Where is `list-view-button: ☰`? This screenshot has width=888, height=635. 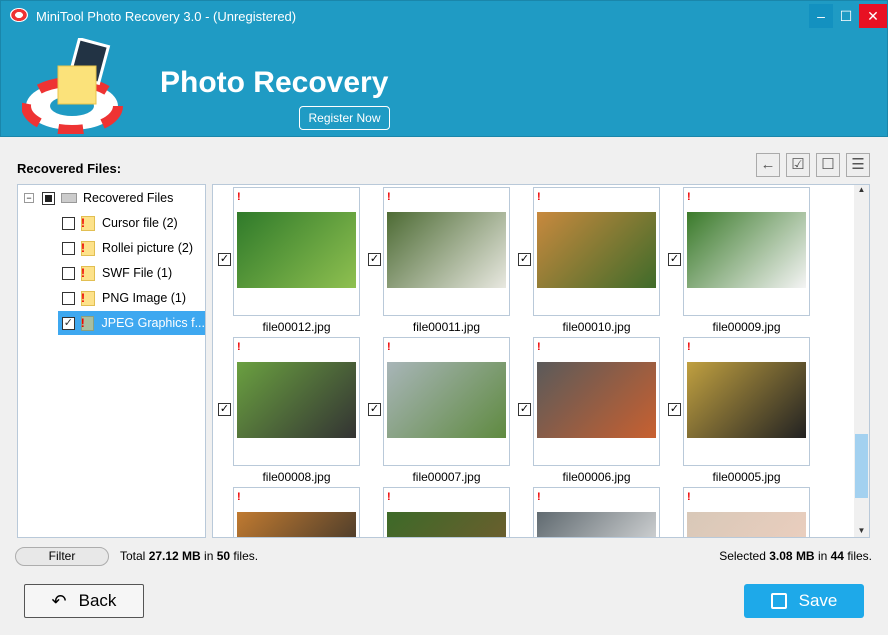
list-view-button: ☰ is located at coordinates (858, 165).